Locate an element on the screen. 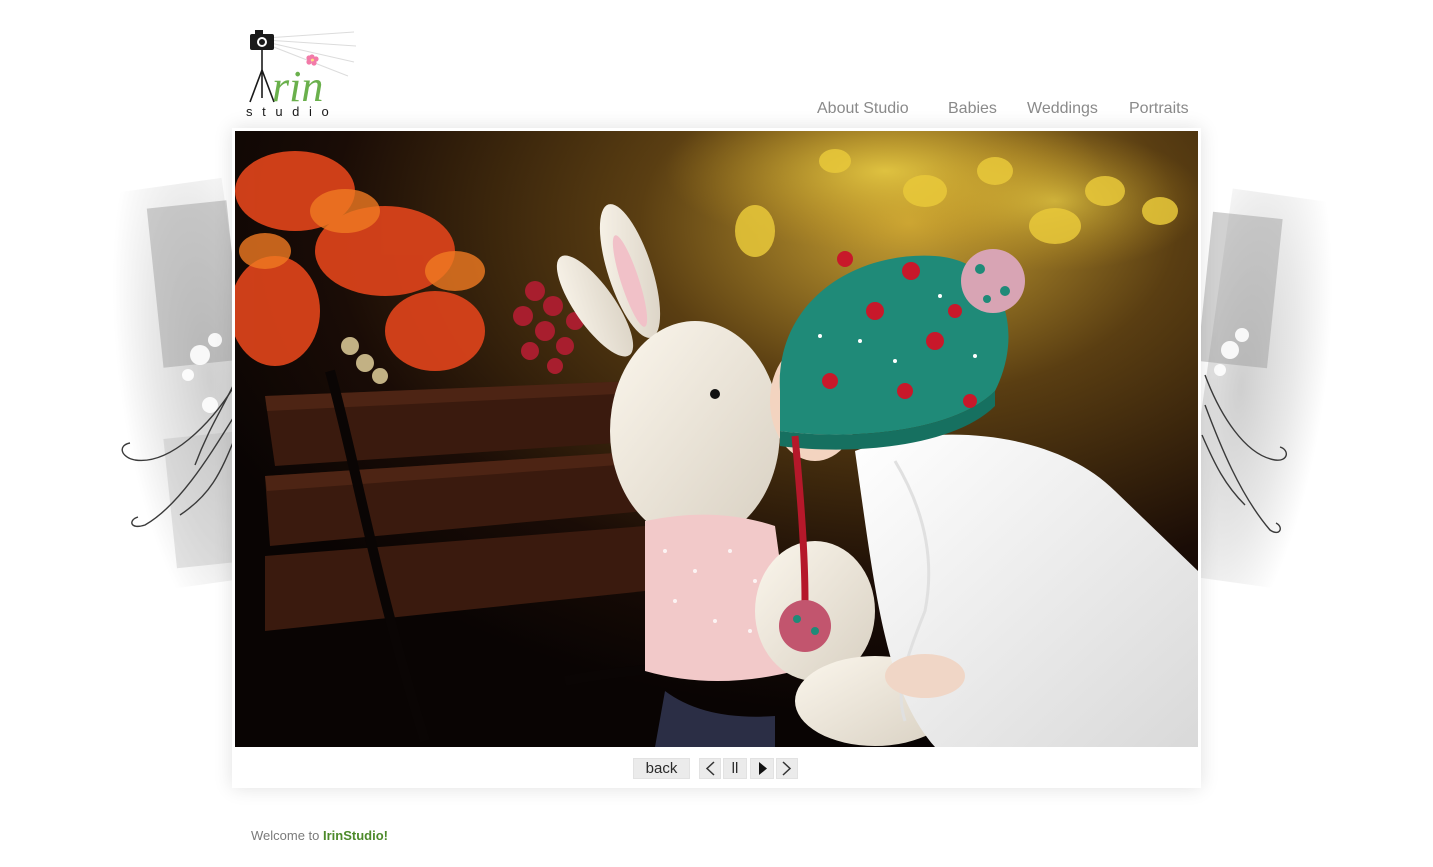 This screenshot has height=867, width=1433. camera-tripod-icon: rin s t u d i o is located at coordinates (301, 74).